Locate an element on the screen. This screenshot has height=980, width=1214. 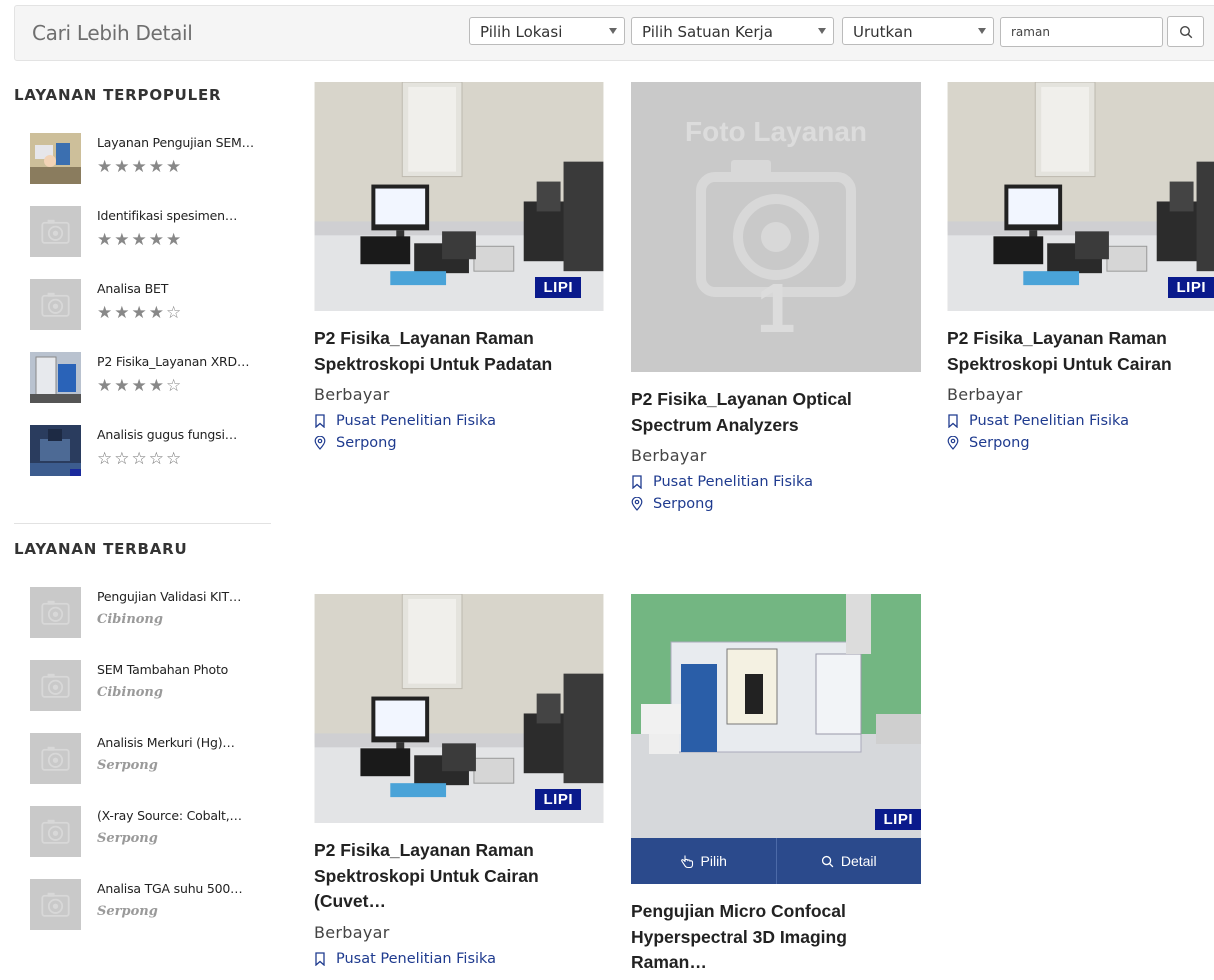
unit-select-value: Pilih Satuan Kerja is located at coordinates (707, 32).